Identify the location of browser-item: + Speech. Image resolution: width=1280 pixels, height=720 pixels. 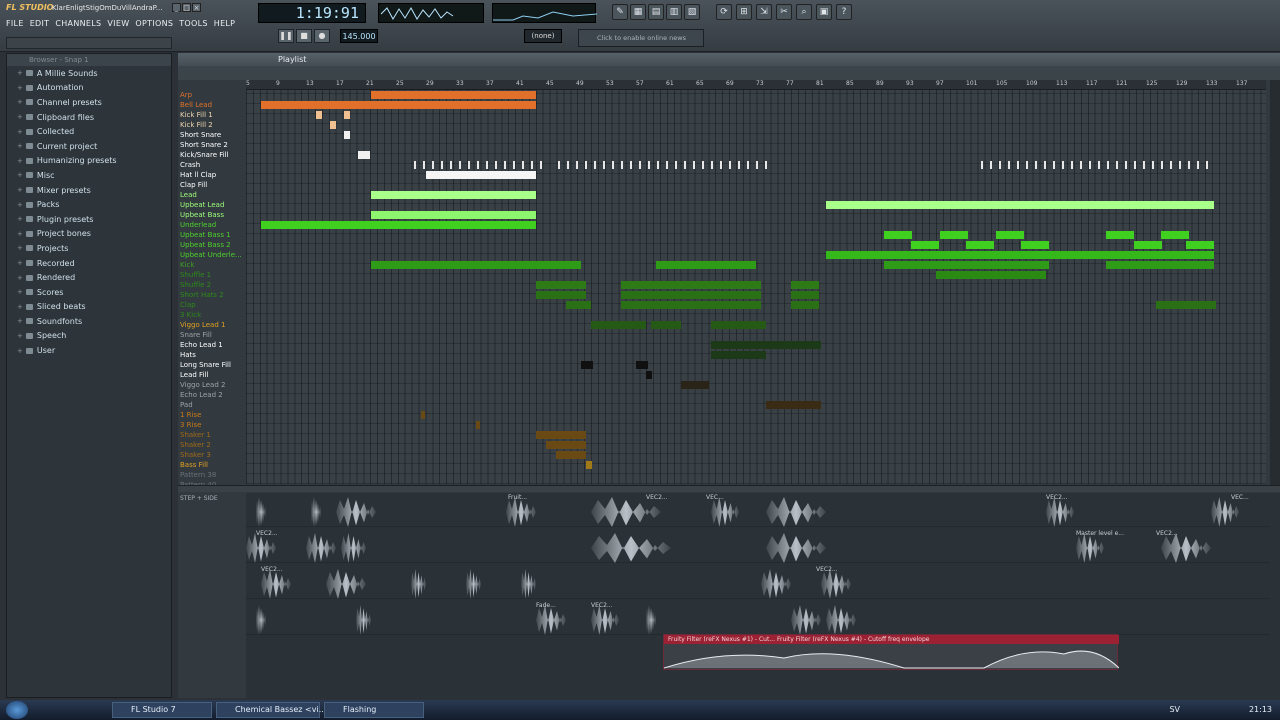
(89, 336).